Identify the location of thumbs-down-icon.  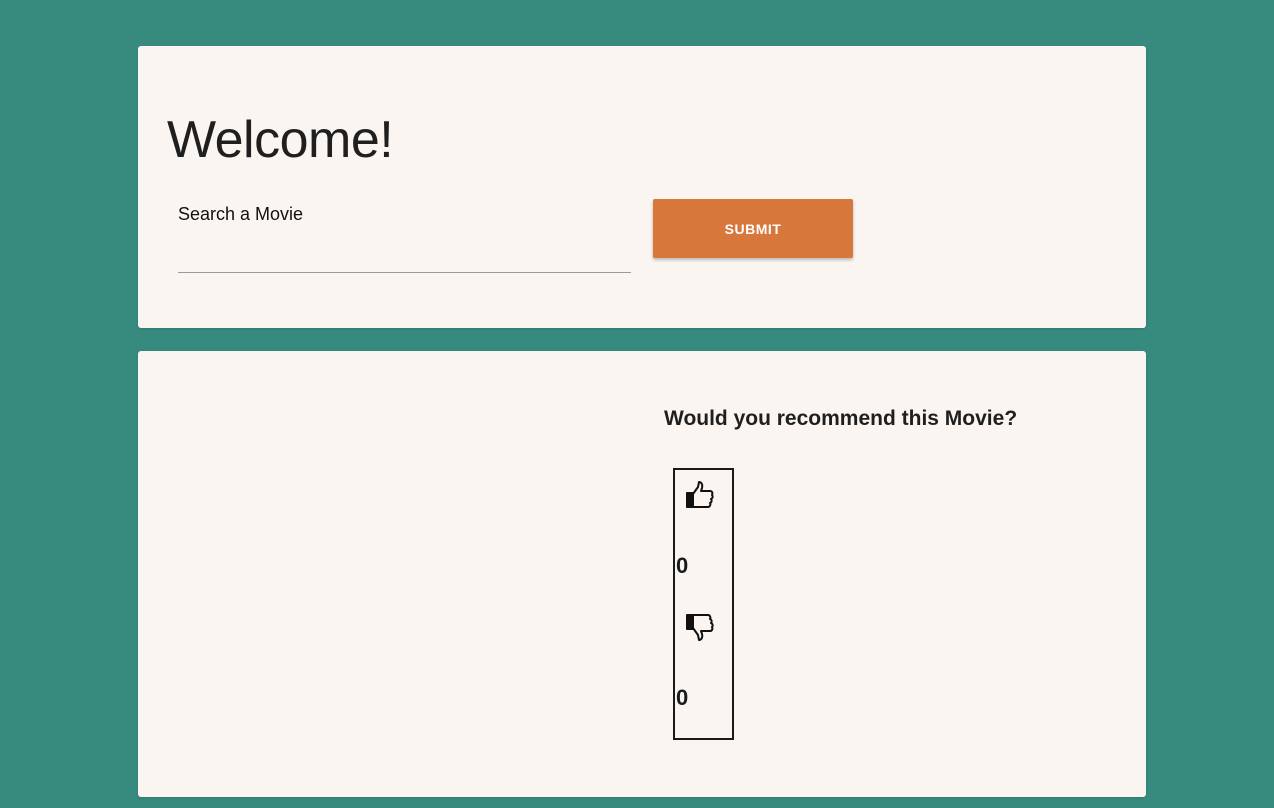
(701, 627).